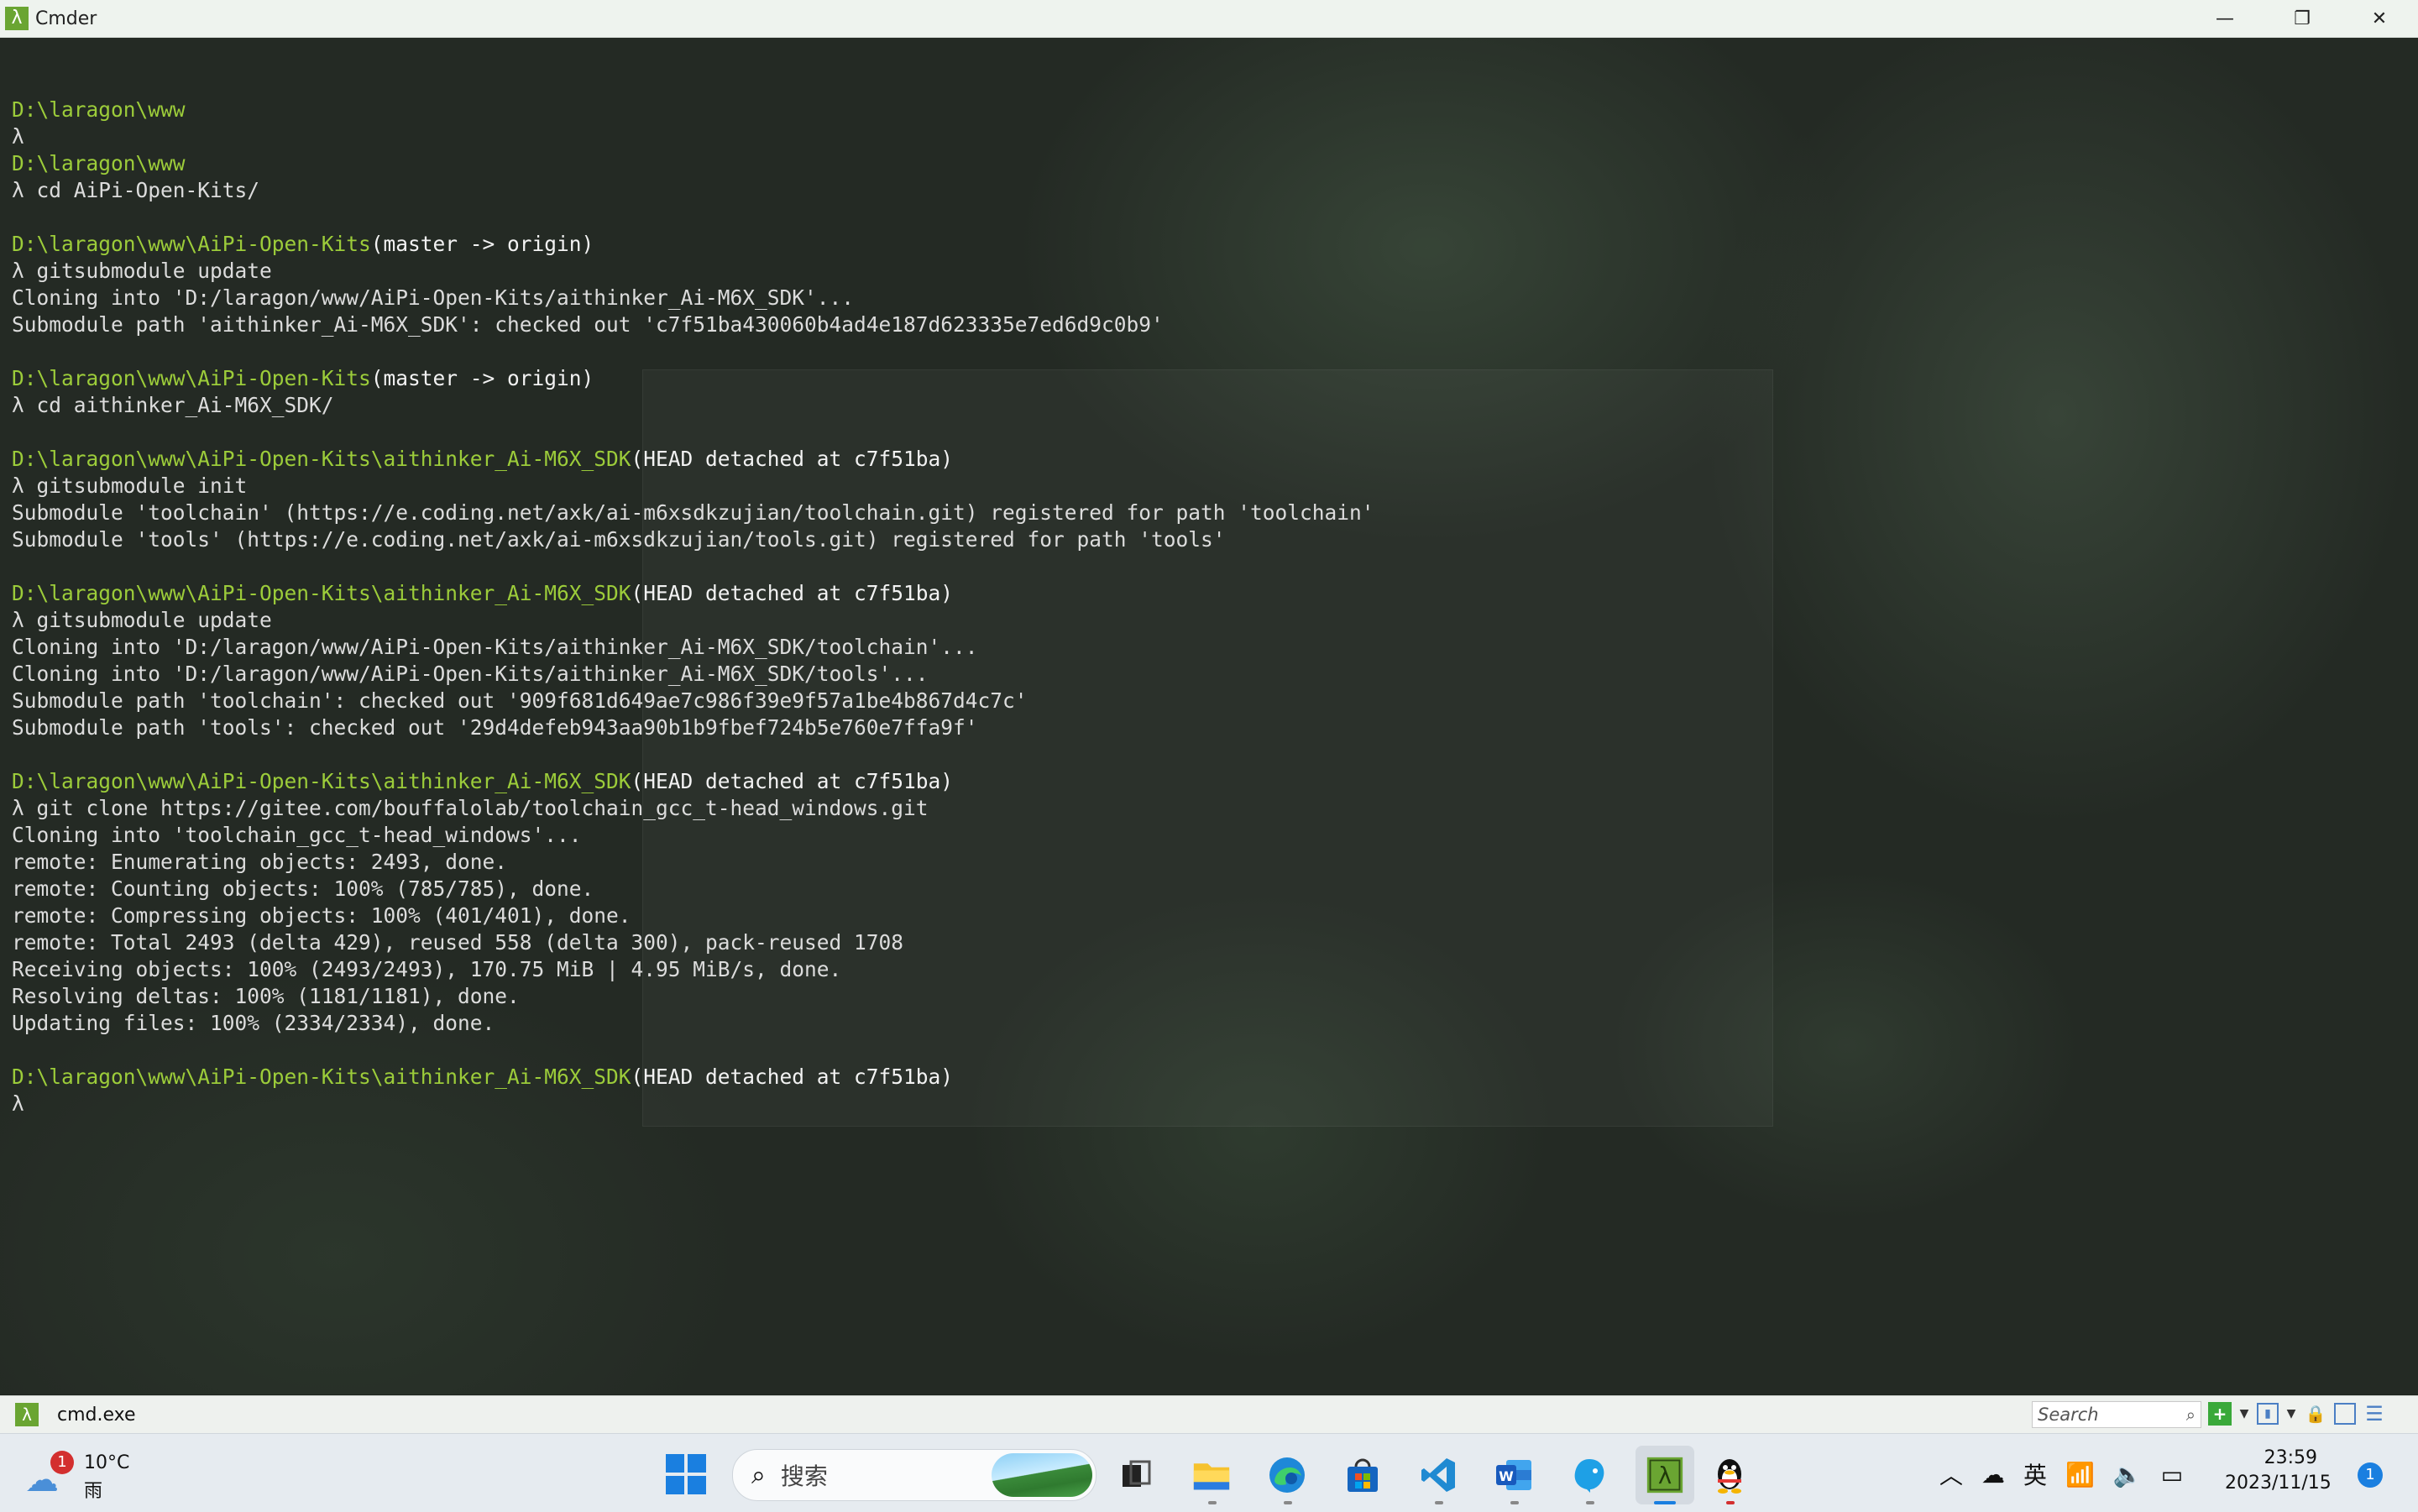 The height and width of the screenshot is (1512, 2418). Describe the element at coordinates (173, 405) in the screenshot. I see `command-line: λ cd aithinker_Ai-M6X_SDK/` at that location.